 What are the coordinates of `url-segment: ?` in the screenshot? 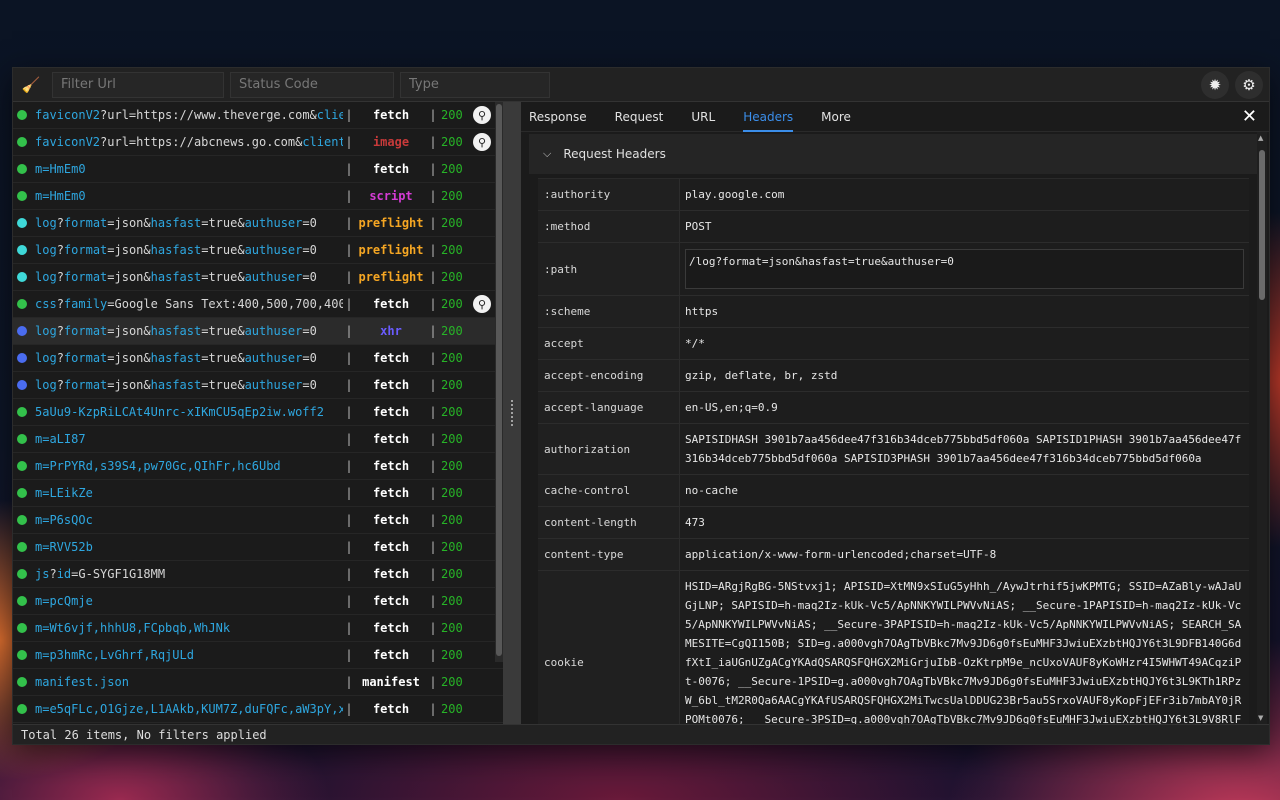 It's located at (60, 250).